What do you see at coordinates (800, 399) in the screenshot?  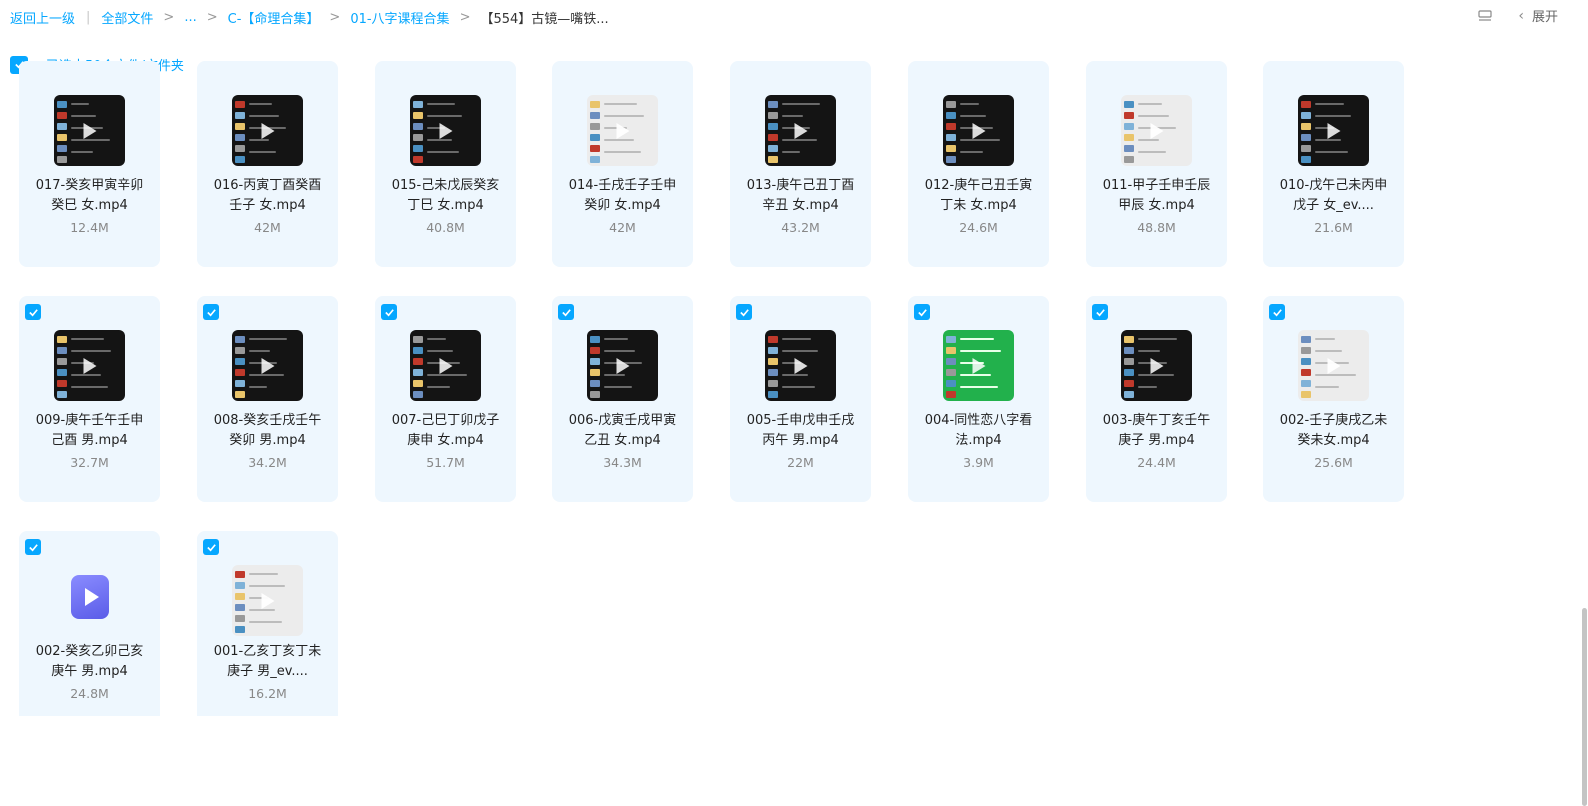 I see `file-card: 005-壬申戊申壬戌 丙午 男.mp4 22M` at bounding box center [800, 399].